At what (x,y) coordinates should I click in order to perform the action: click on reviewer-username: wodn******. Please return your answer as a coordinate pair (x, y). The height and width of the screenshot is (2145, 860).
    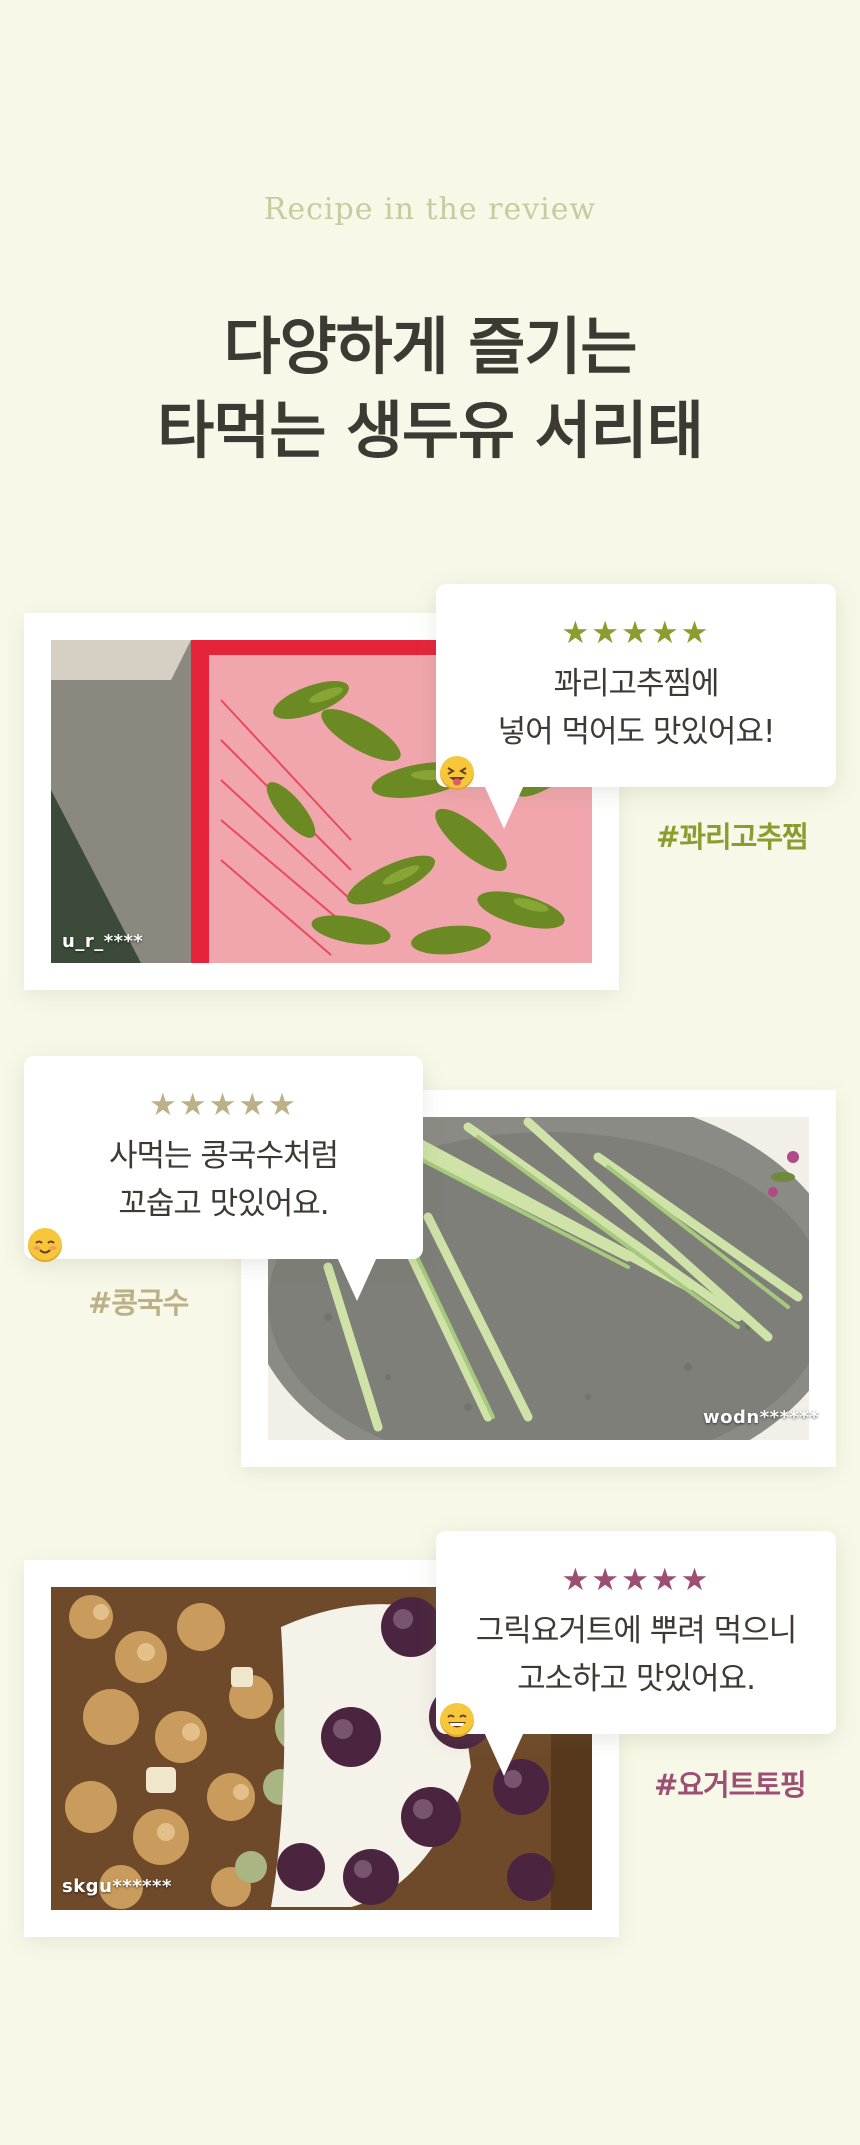
    Looking at the image, I should click on (761, 1417).